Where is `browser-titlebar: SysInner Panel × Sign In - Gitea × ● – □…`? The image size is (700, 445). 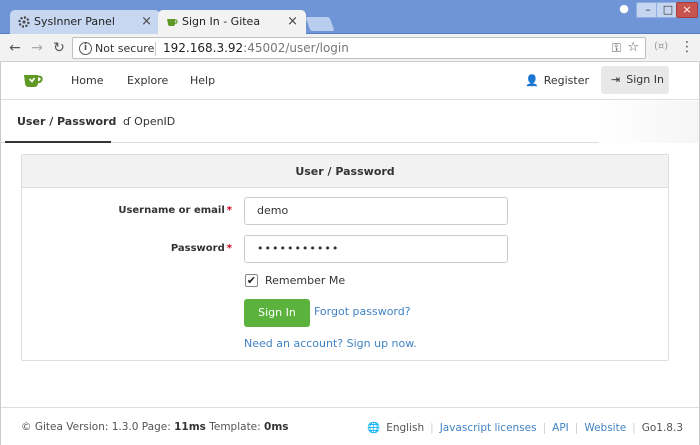 browser-titlebar: SysInner Panel × Sign In - Gitea × ● – □… is located at coordinates (350, 17).